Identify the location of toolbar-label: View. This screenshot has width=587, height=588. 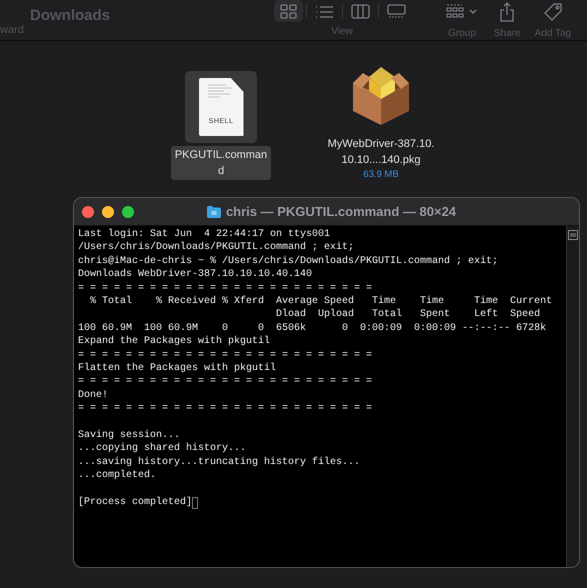
(342, 31).